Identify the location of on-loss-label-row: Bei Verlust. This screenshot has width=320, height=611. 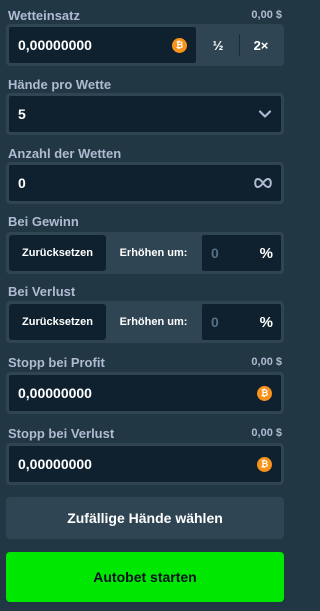
(145, 291).